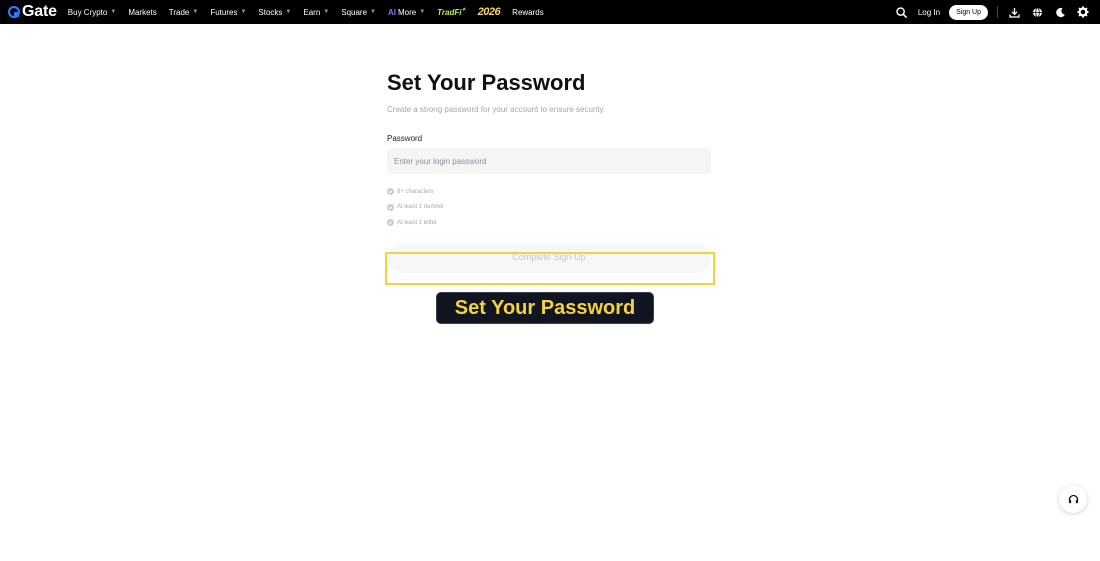 This screenshot has height=561, width=1100. What do you see at coordinates (486, 82) in the screenshot?
I see `page-title: Set Your Password` at bounding box center [486, 82].